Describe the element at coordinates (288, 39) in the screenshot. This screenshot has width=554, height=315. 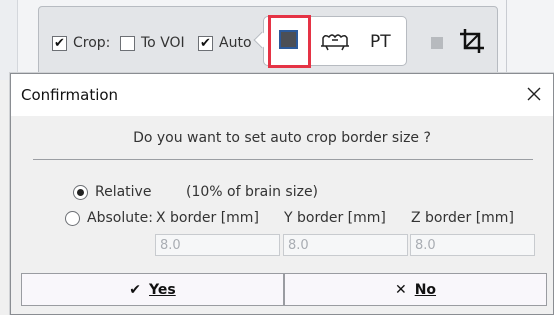
I see `square-mode-icon` at that location.